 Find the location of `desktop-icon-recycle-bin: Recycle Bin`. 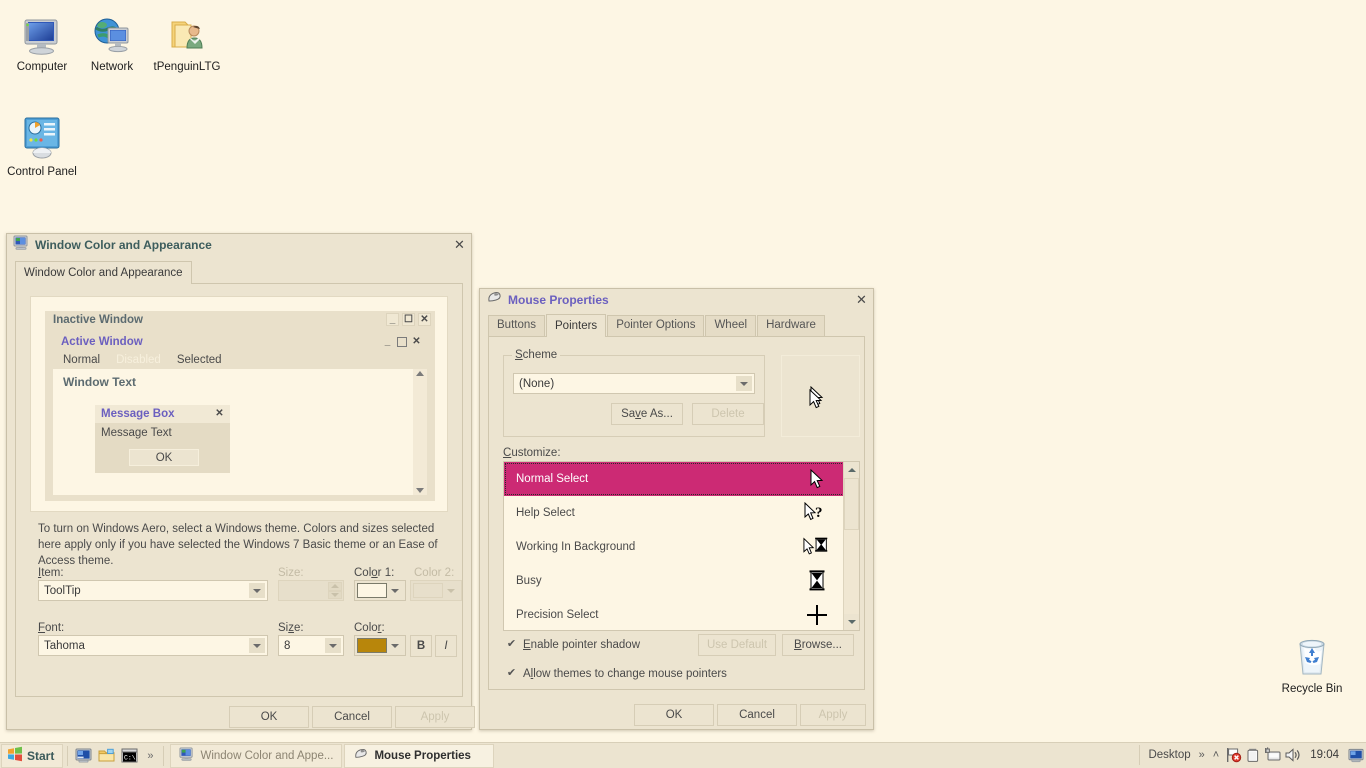

desktop-icon-recycle-bin: Recycle Bin is located at coordinates (1312, 663).